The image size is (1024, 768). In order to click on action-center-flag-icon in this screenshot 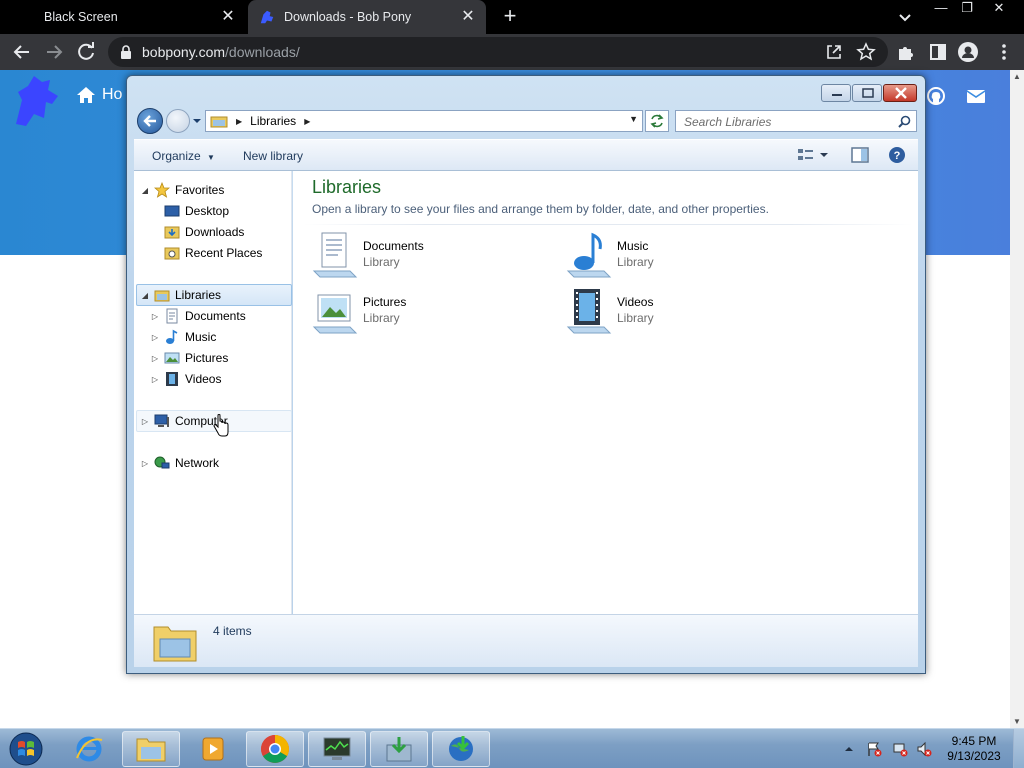, I will do `click(874, 749)`.